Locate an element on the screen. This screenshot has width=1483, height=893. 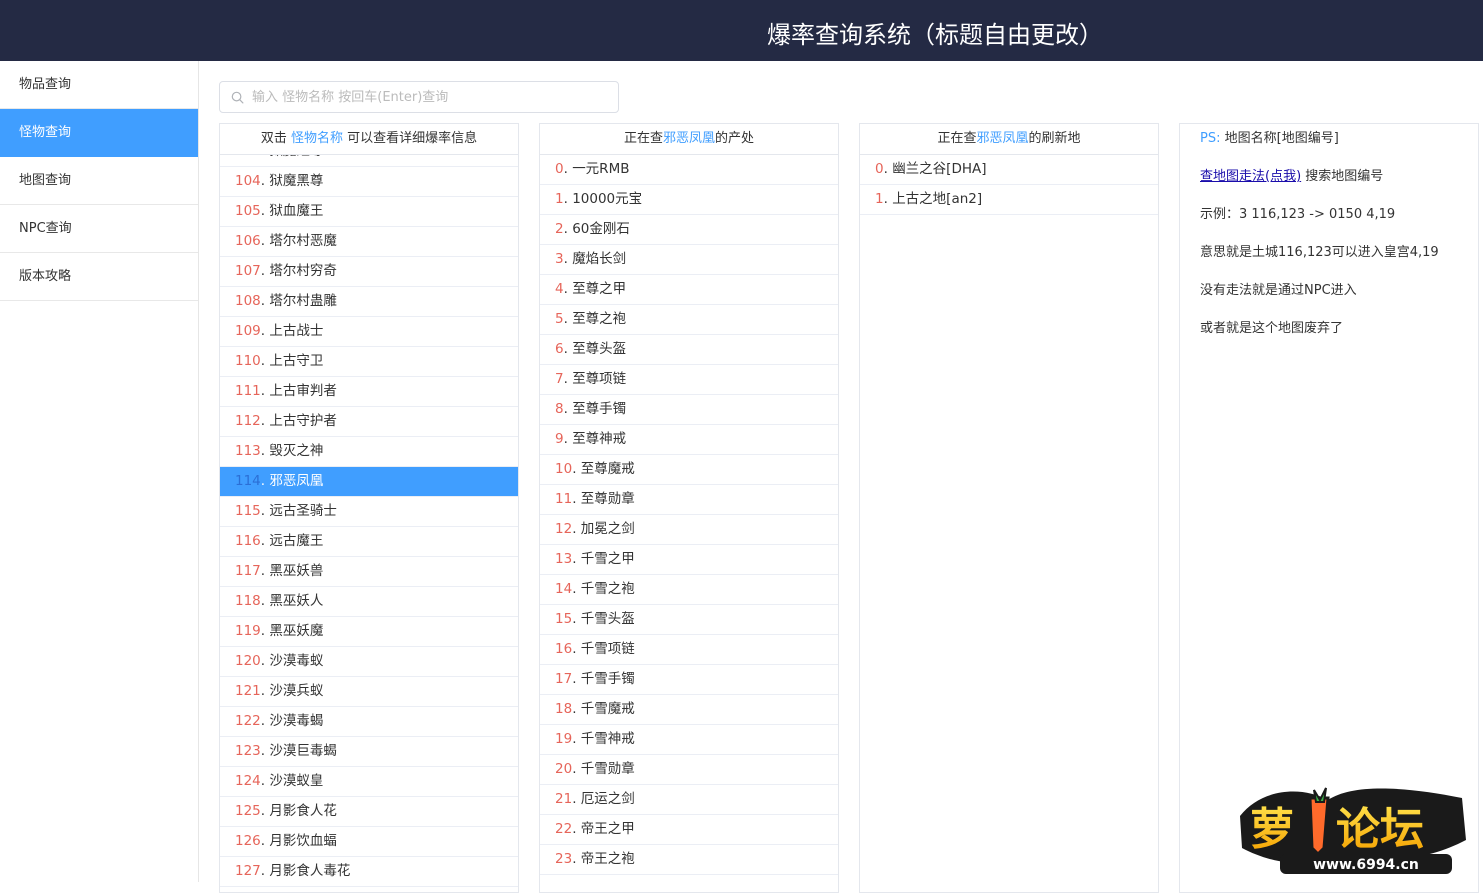
list-item: 17. 千雪手镯 is located at coordinates (689, 680).